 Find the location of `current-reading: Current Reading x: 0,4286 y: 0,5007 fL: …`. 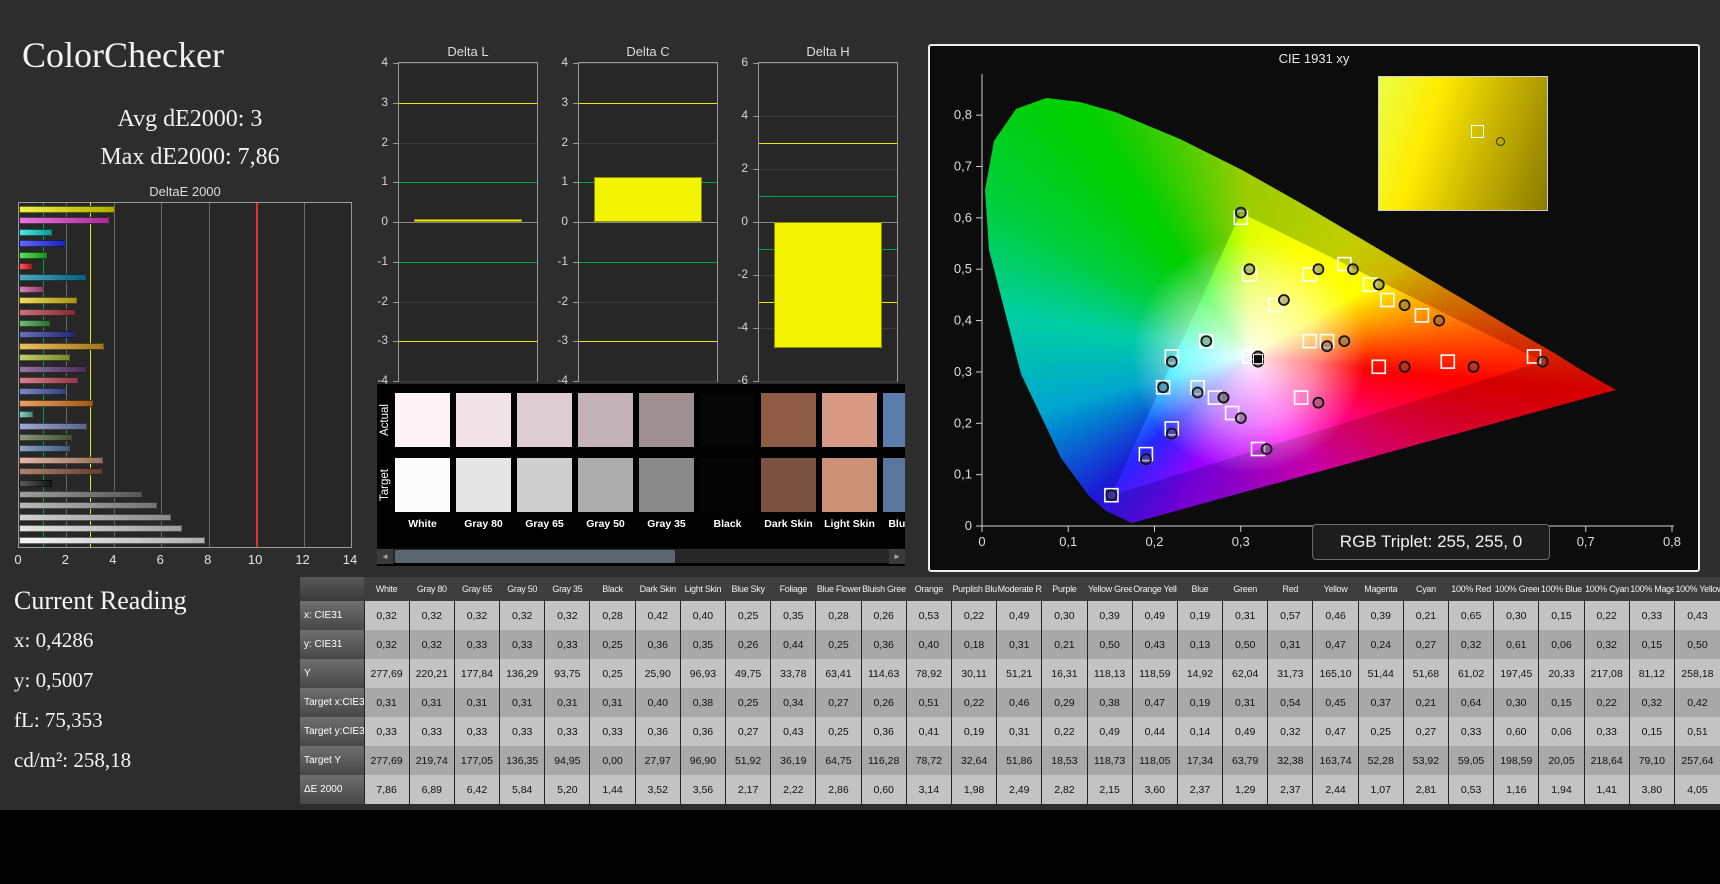

current-reading: Current Reading x: 0,4286 y: 0,5007 fL: … is located at coordinates (100, 687).